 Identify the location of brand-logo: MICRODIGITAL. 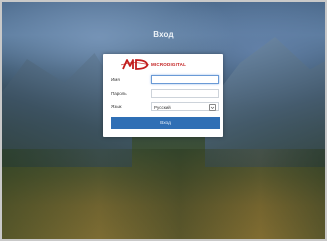
(166, 65).